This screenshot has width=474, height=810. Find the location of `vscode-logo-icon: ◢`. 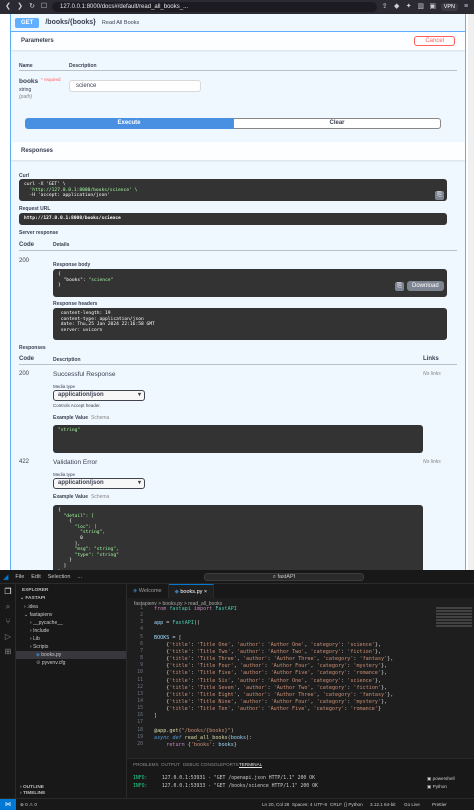

vscode-logo-icon: ◢ is located at coordinates (6, 577).